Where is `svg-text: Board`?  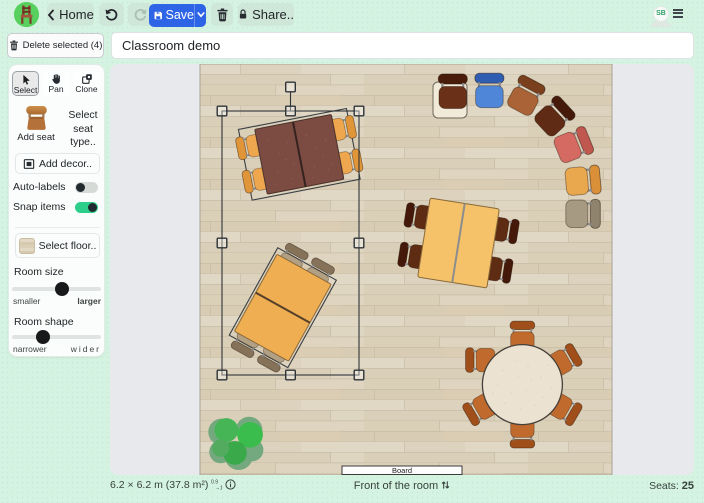
svg-text: Board is located at coordinates (402, 470).